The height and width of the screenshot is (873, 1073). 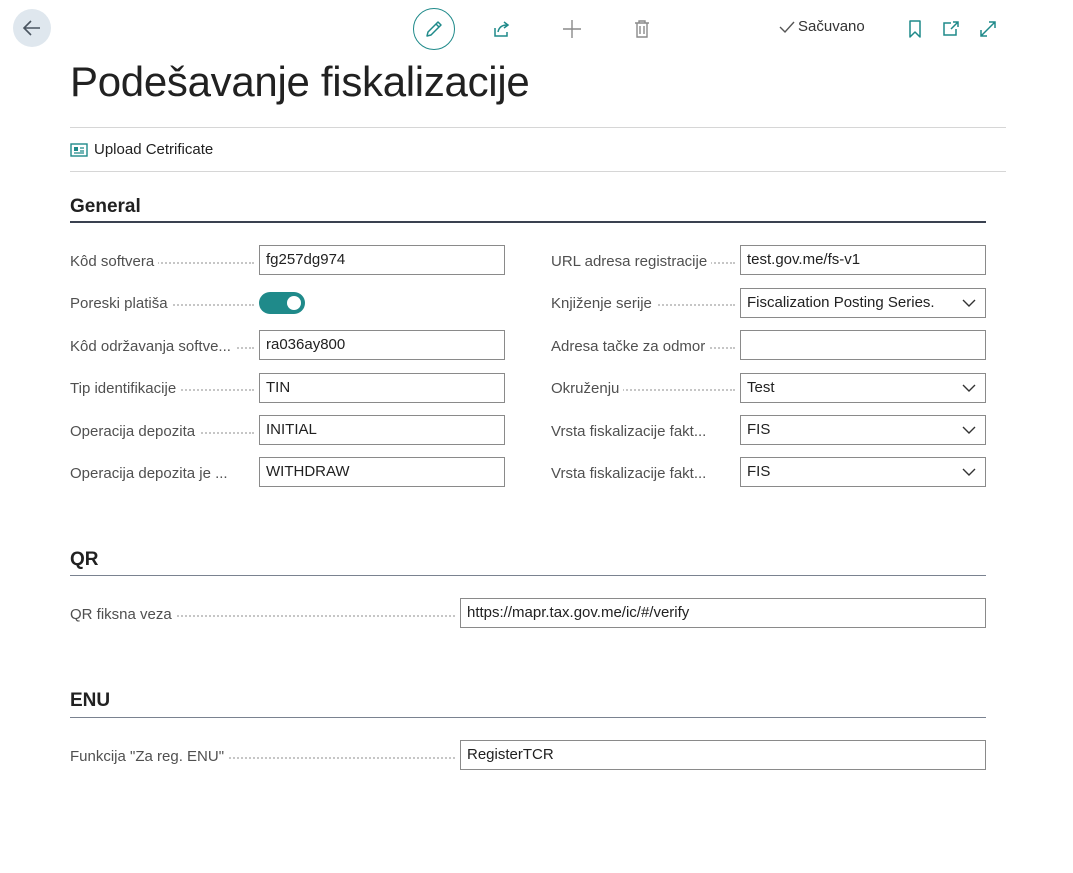 What do you see at coordinates (863, 260) in the screenshot?
I see `url-adresa-input: test.gov.me/fs-v1` at bounding box center [863, 260].